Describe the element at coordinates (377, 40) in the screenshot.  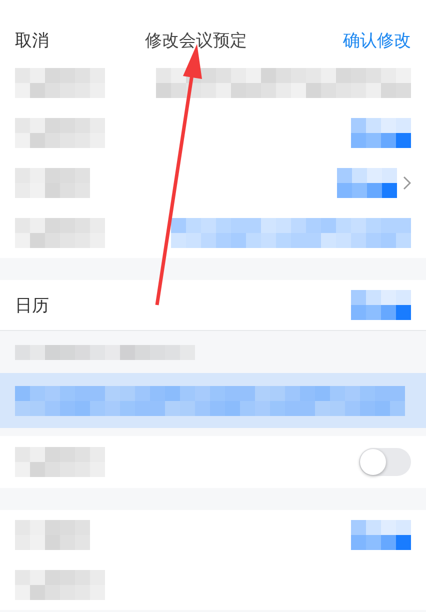
I see `confirm-button: 确认修改` at that location.